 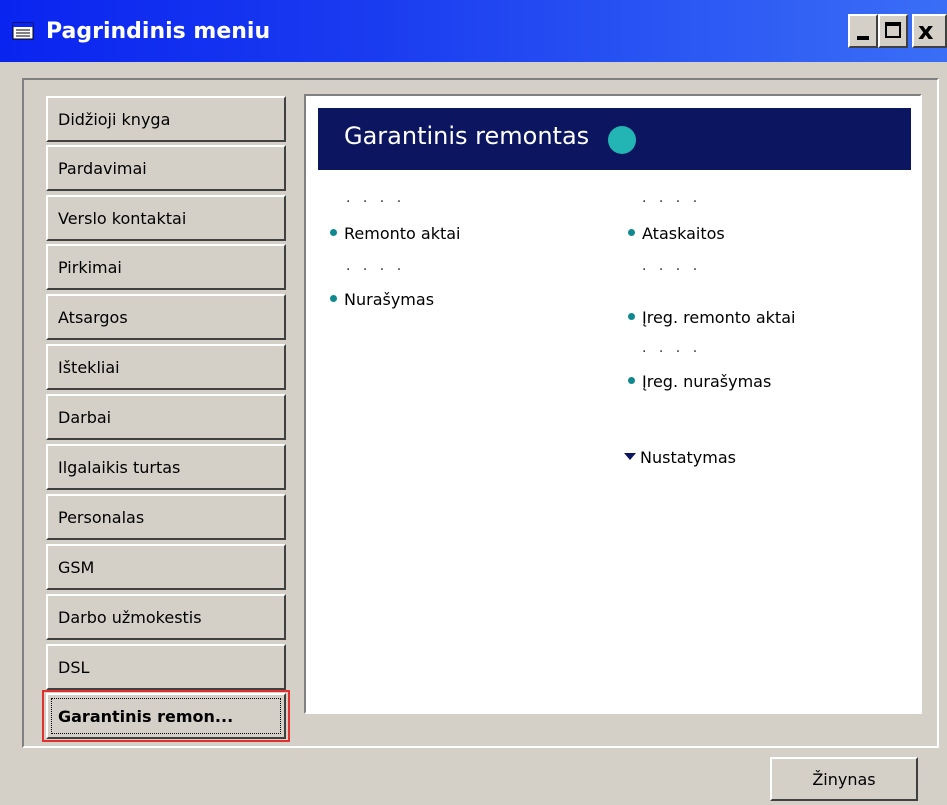 What do you see at coordinates (926, 31) in the screenshot?
I see `close-icon: x` at bounding box center [926, 31].